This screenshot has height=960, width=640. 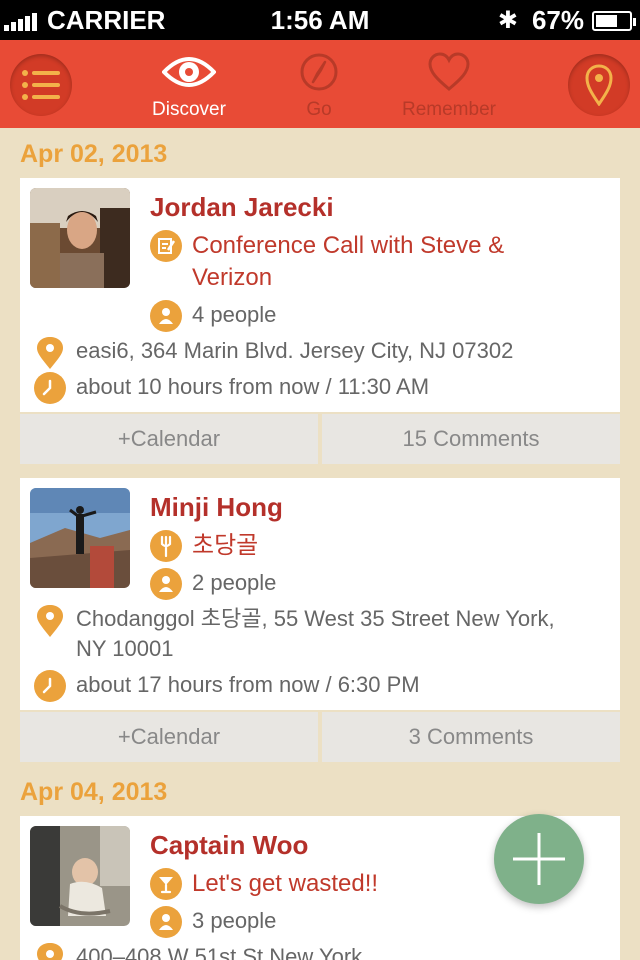 I want to click on time-row: about 10 hours from now / 11:30 AM, so click(x=231, y=388).